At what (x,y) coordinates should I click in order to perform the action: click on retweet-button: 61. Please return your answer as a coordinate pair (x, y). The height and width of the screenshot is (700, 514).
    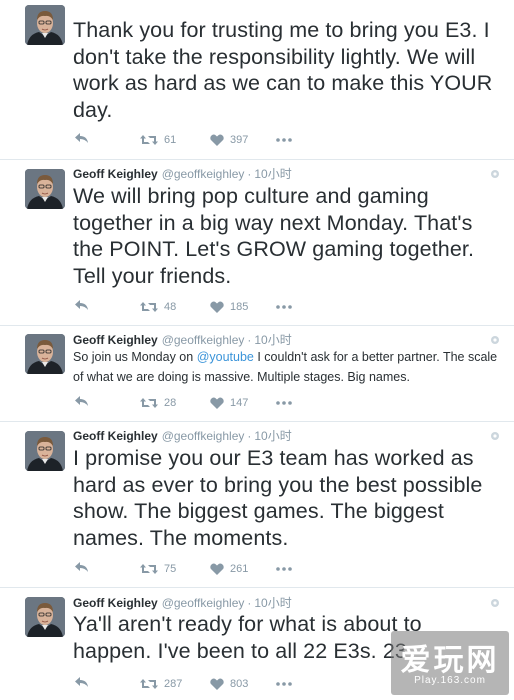
    Looking at the image, I should click on (158, 140).